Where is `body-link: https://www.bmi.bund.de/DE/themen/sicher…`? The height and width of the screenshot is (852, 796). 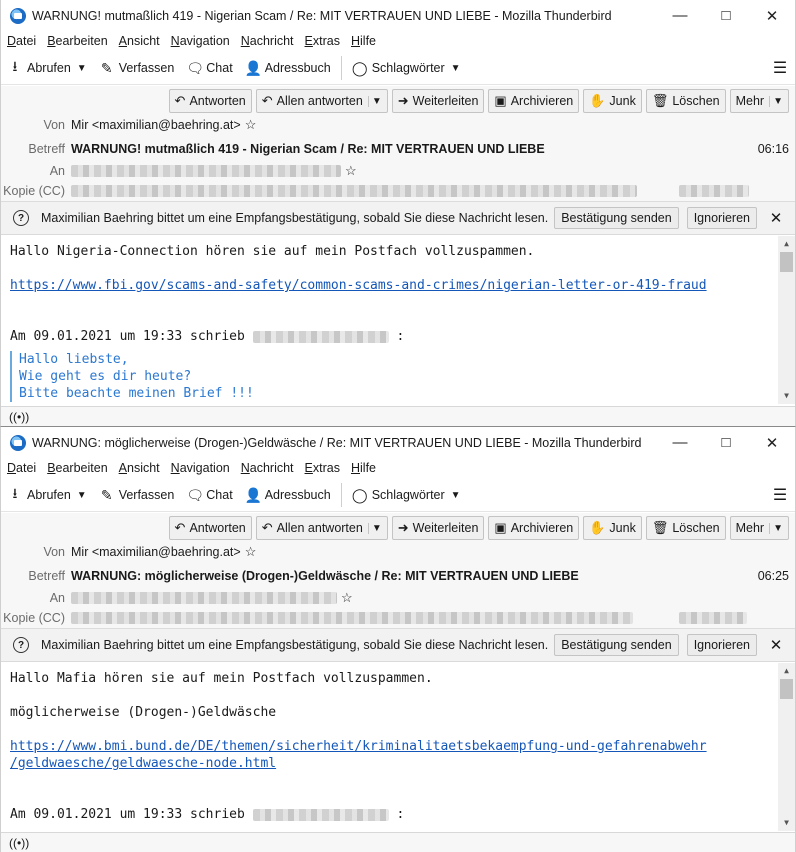 body-link: https://www.bmi.bund.de/DE/themen/sicher… is located at coordinates (390, 746).